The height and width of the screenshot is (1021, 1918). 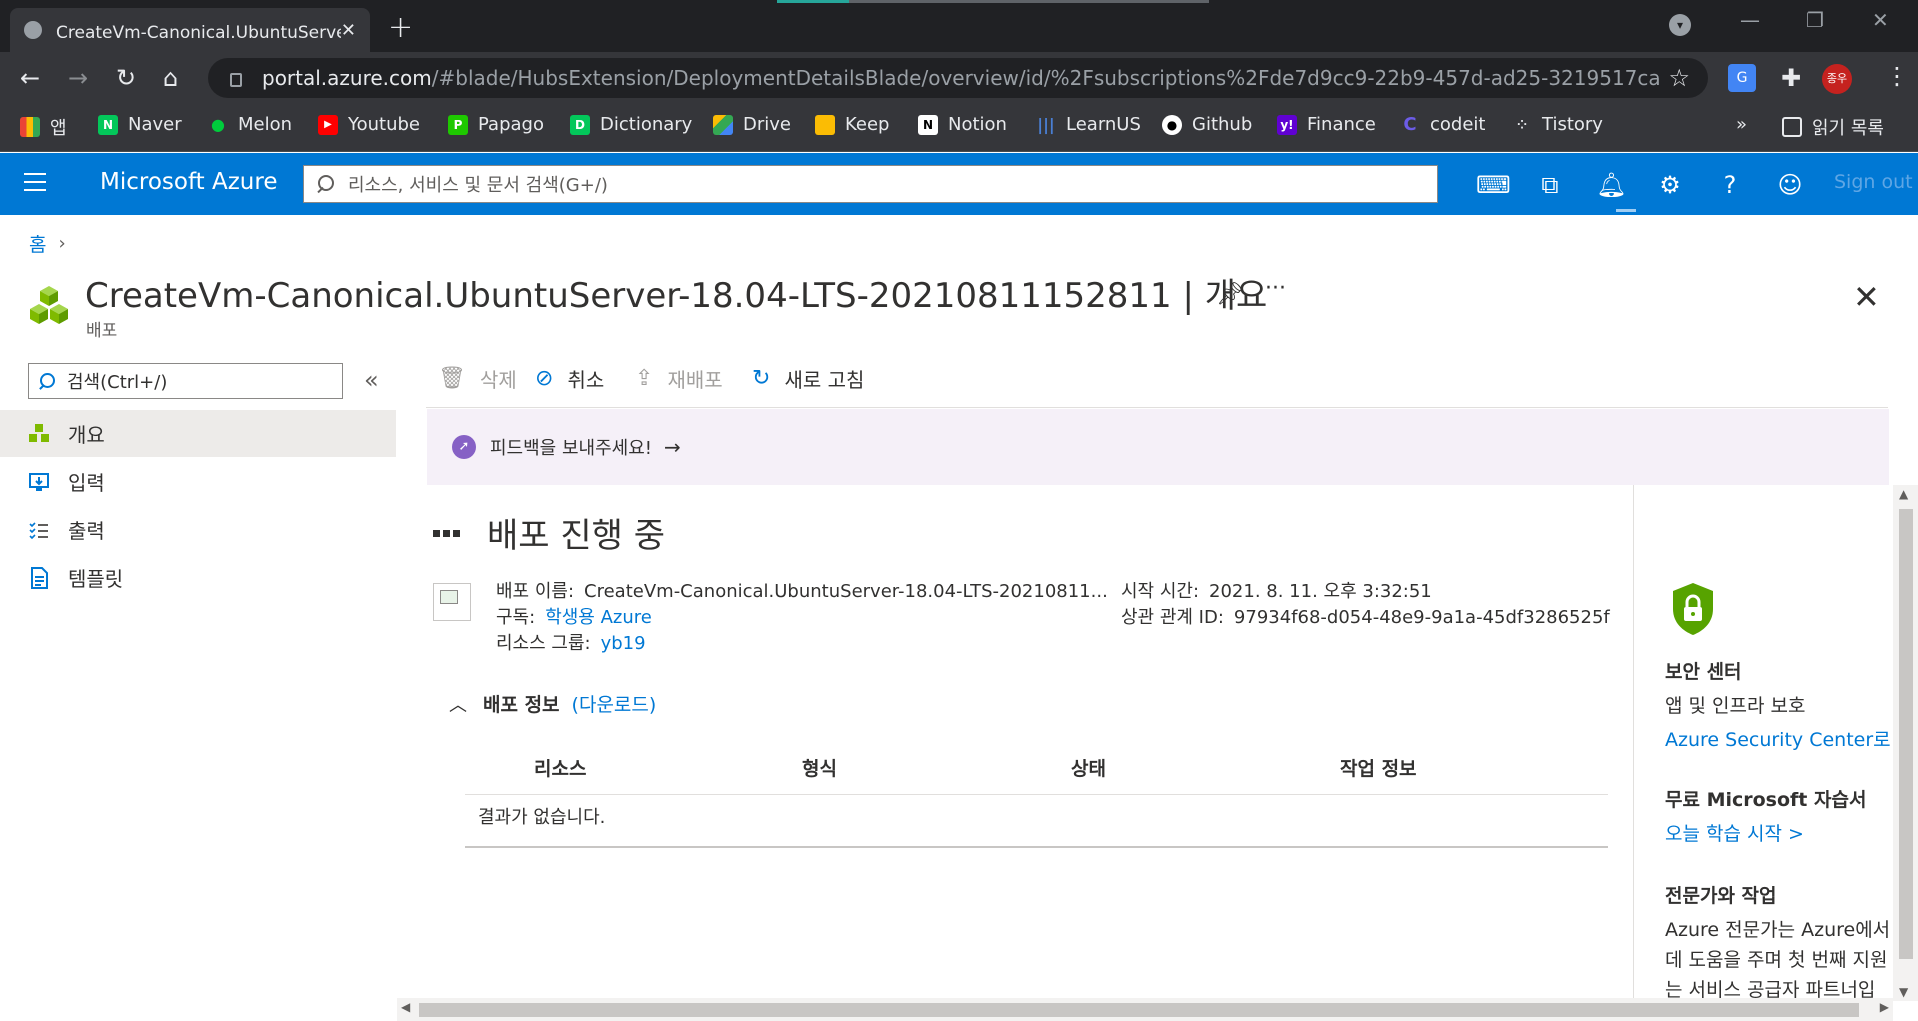 What do you see at coordinates (1897, 76) in the screenshot?
I see `browser-menu-icon: ⋮` at bounding box center [1897, 76].